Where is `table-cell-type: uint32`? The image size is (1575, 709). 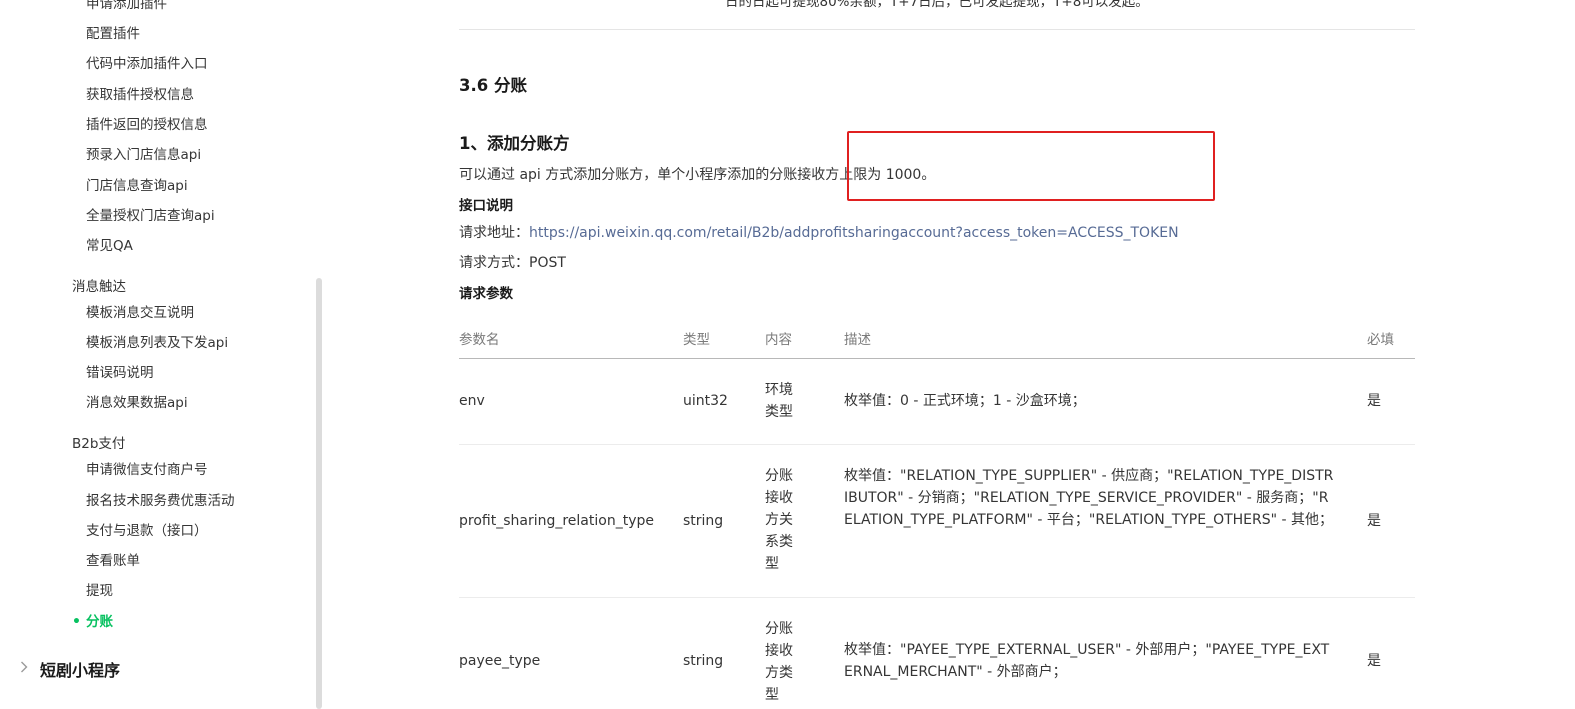 table-cell-type: uint32 is located at coordinates (705, 401).